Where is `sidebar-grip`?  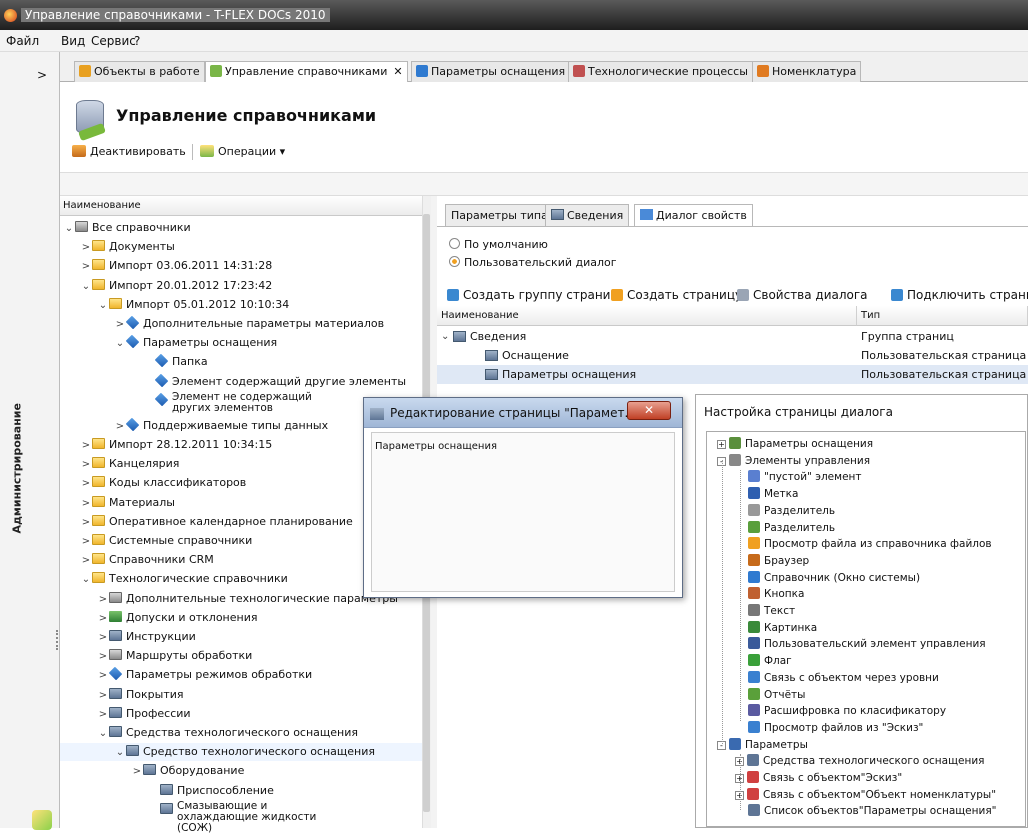 sidebar-grip is located at coordinates (57, 640).